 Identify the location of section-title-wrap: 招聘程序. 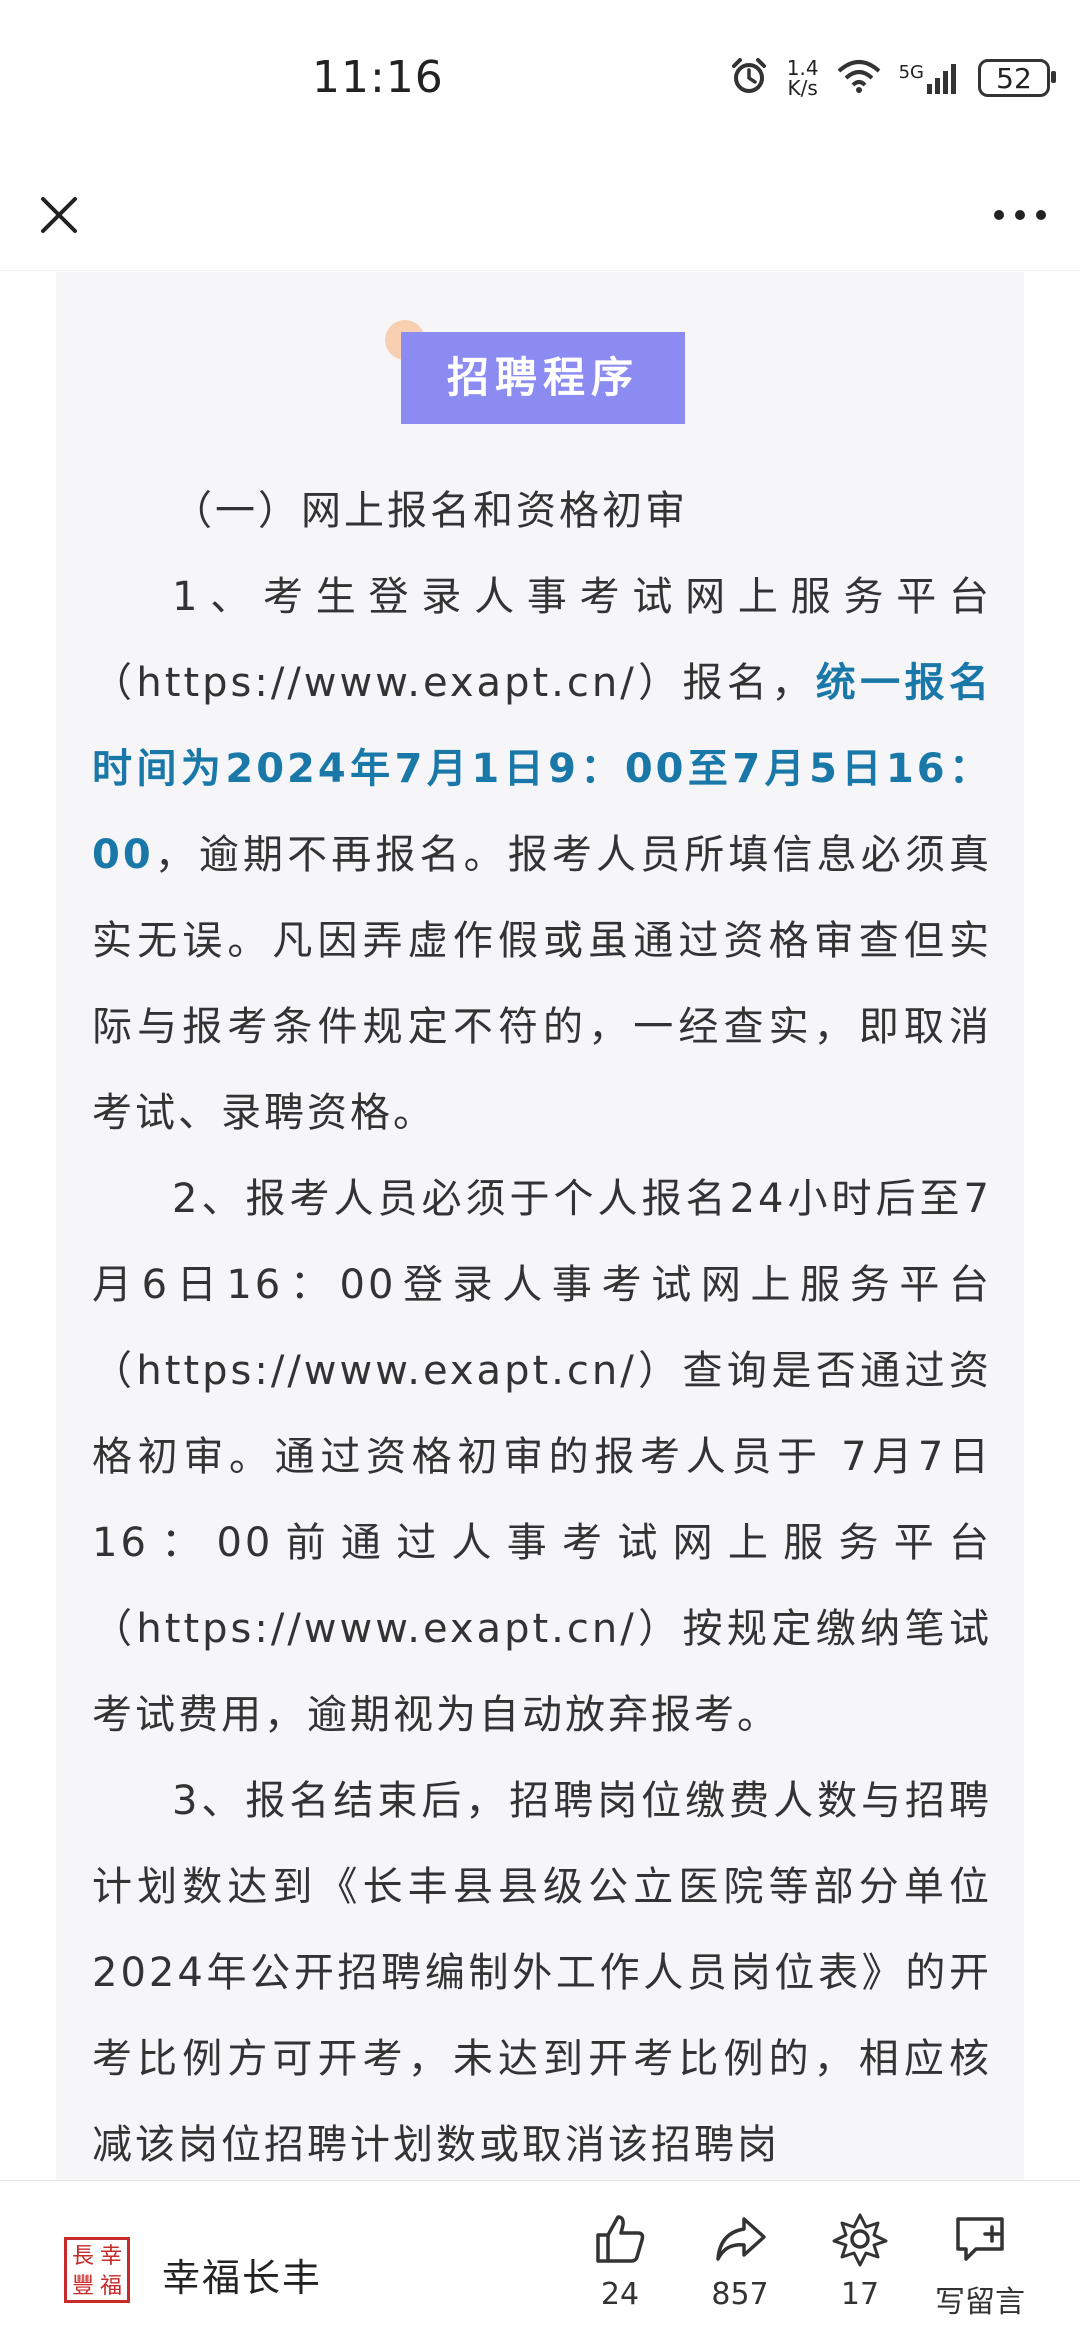
(535, 372).